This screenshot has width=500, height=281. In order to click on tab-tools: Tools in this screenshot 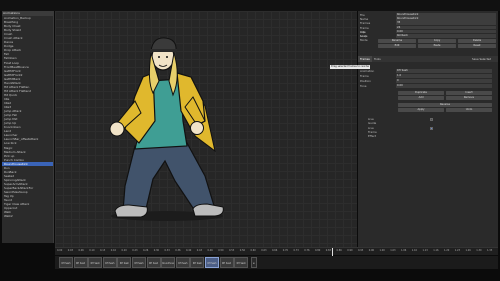, I will do `click(377, 59)`.